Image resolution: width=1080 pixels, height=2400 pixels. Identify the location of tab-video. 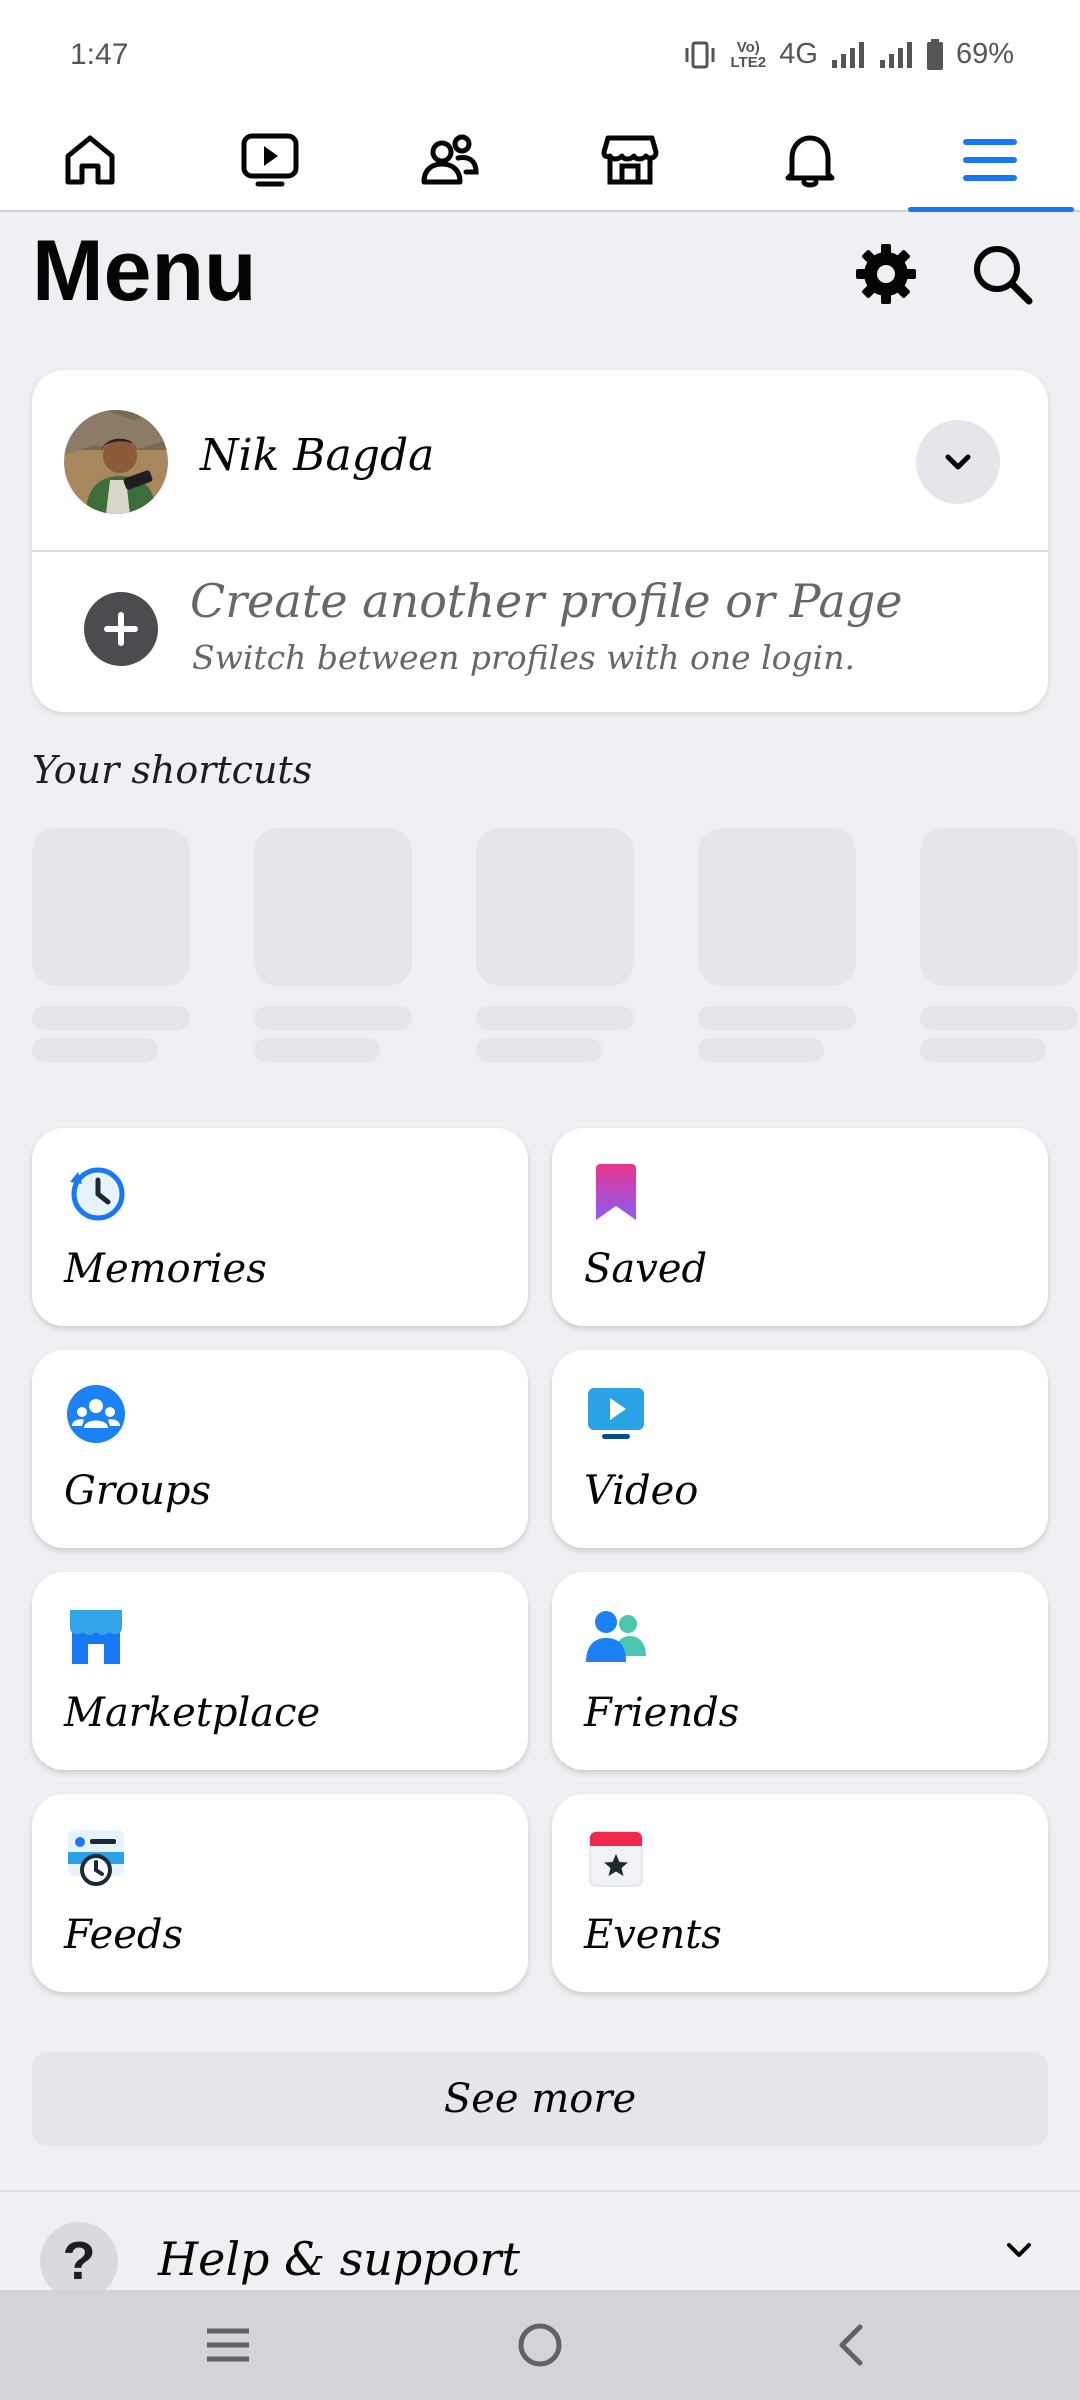
(270, 160).